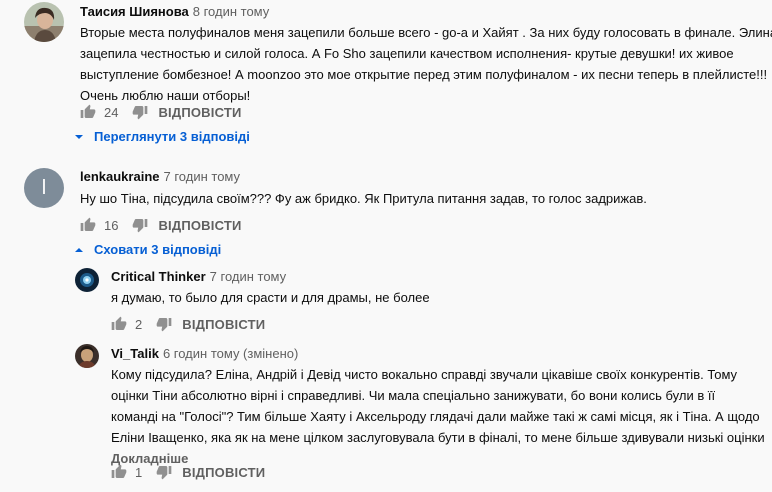  I want to click on reply-actions: 2 ВІДПОВІСТИ, so click(188, 324).